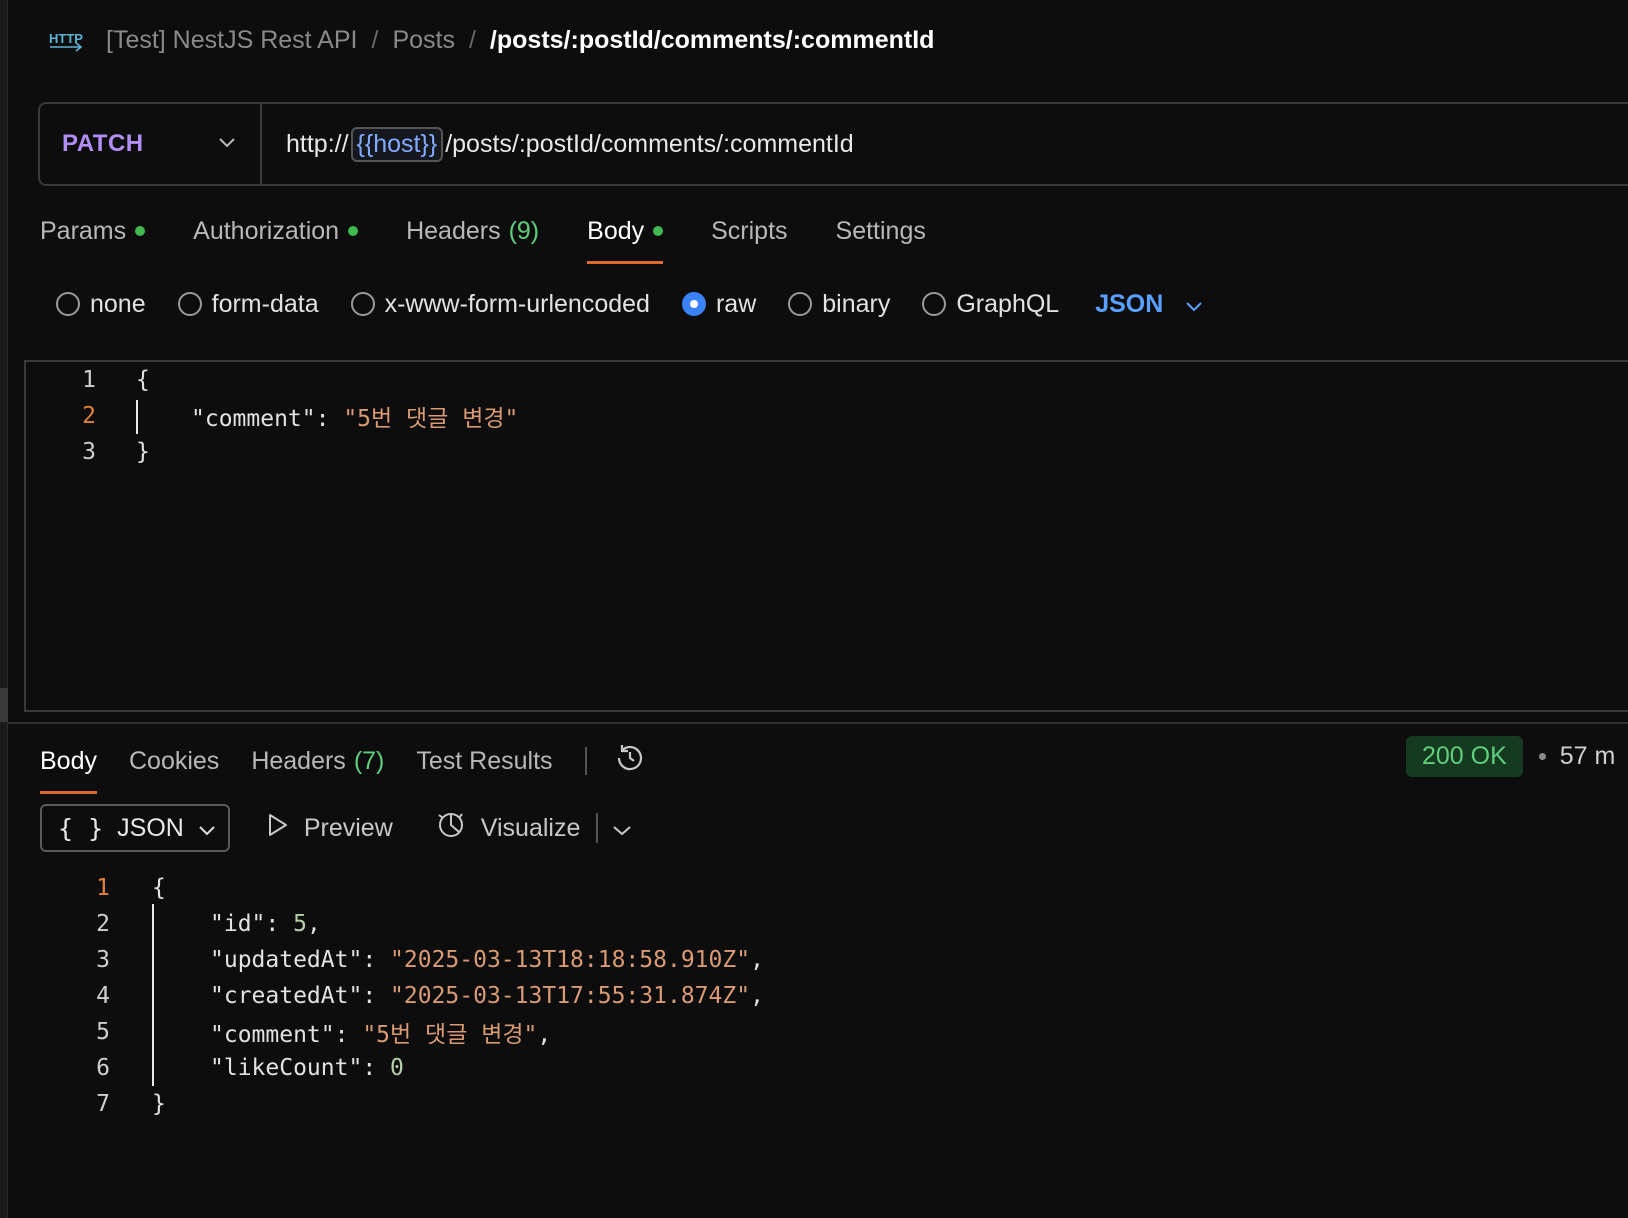  Describe the element at coordinates (827, 452) in the screenshot. I see `code-line: 3 }` at that location.